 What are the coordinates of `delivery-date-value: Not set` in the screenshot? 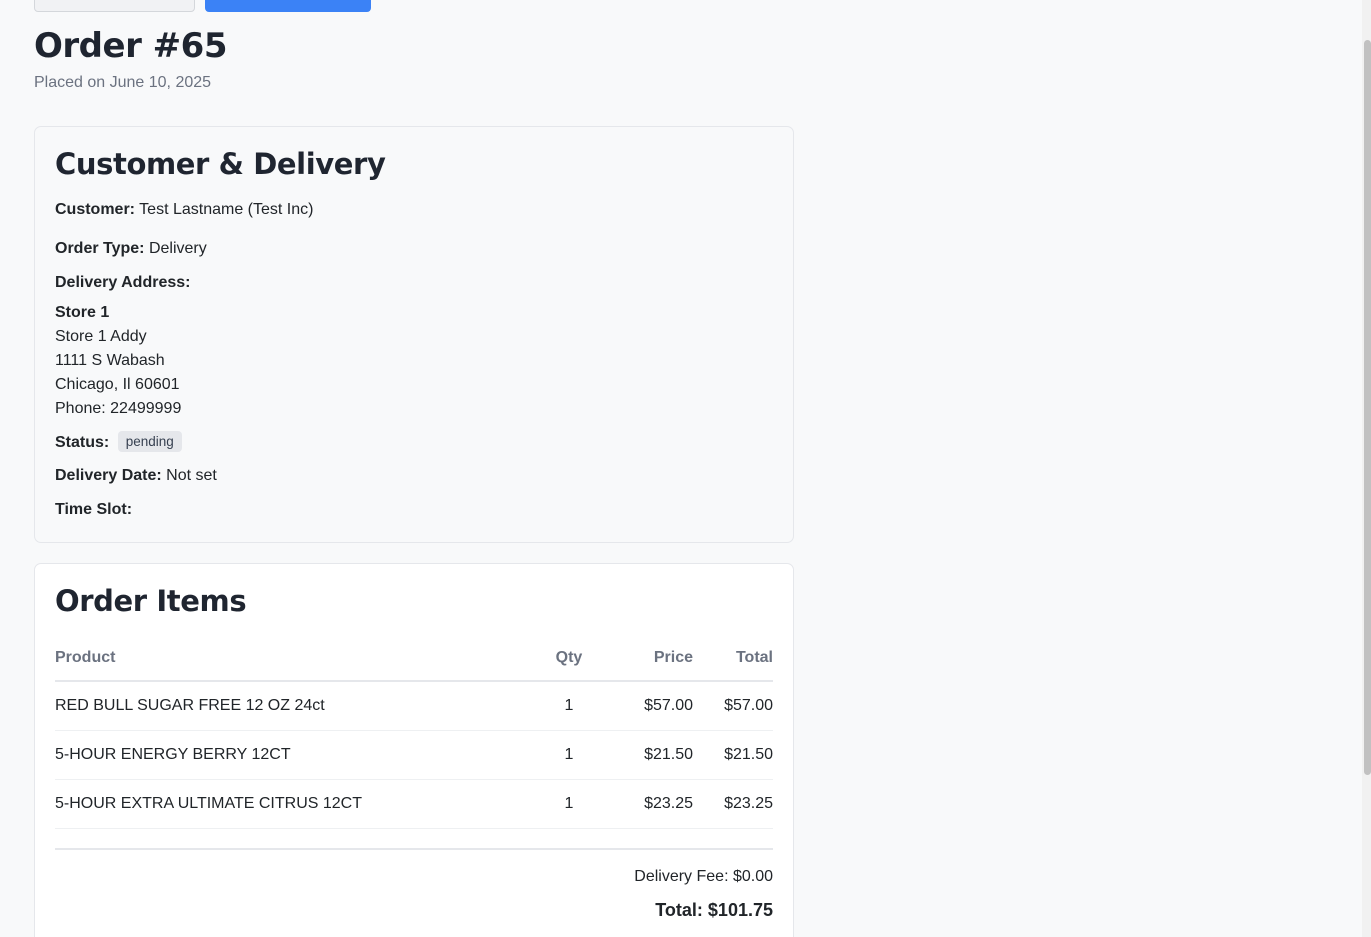 It's located at (191, 475).